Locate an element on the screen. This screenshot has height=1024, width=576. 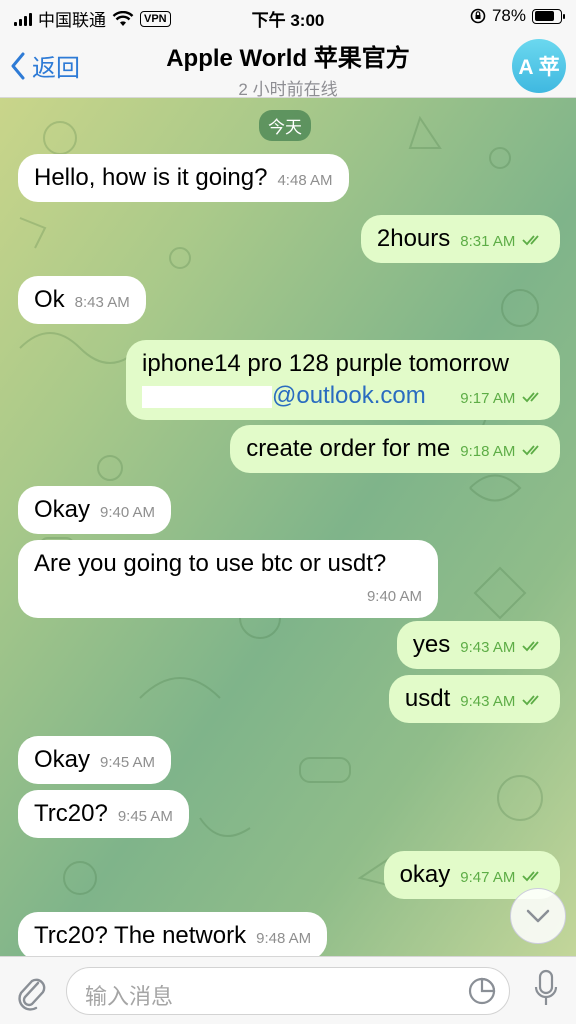
scroll-to-bottom-button is located at coordinates (538, 916).